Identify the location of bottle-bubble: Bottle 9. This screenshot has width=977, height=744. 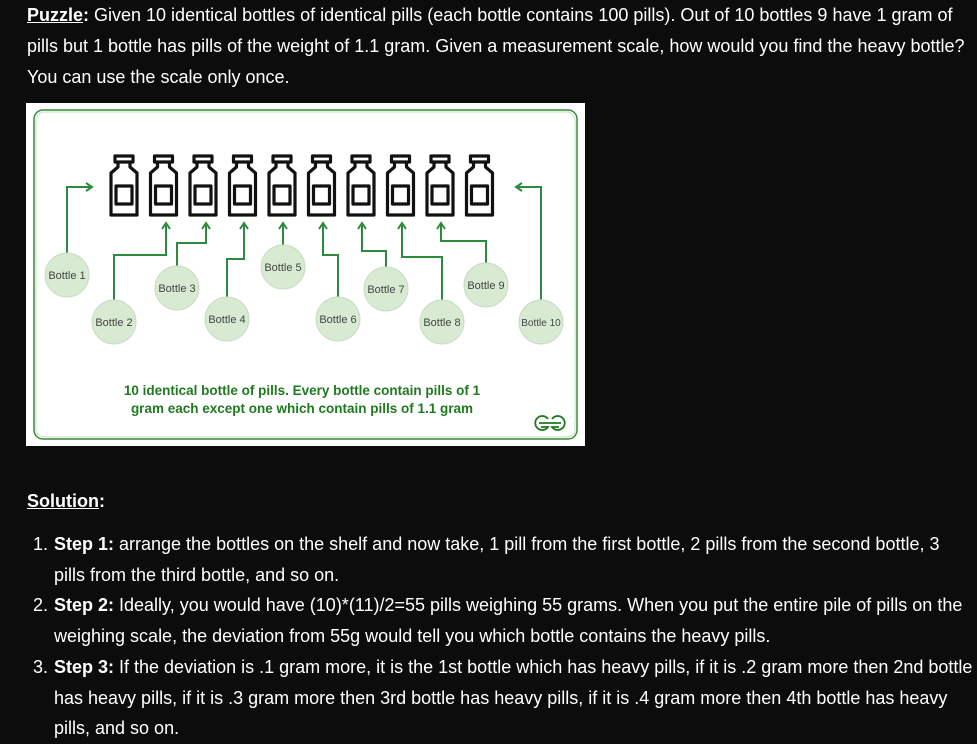
(486, 285).